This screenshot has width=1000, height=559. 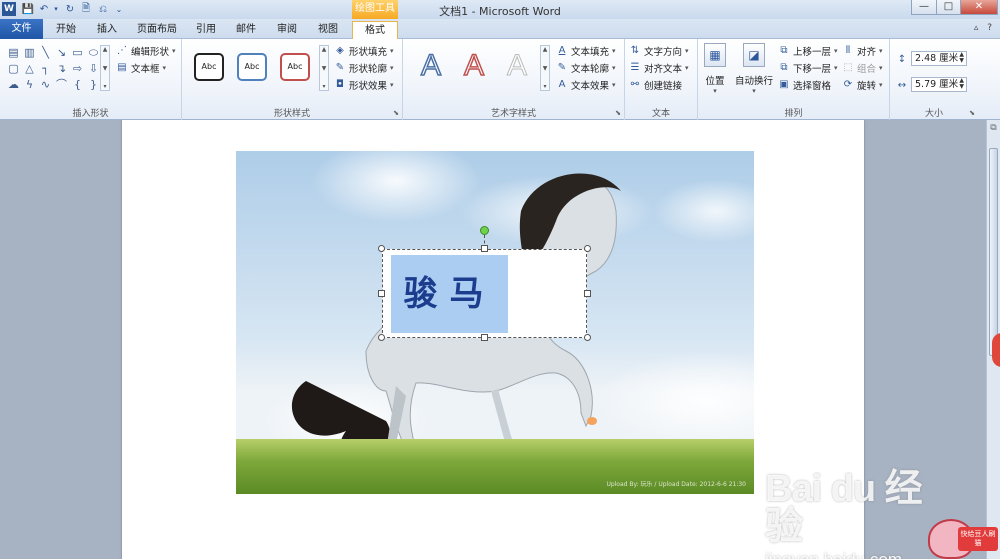 What do you see at coordinates (961, 58) in the screenshot?
I see `height-spinner: ▲ ▼` at bounding box center [961, 58].